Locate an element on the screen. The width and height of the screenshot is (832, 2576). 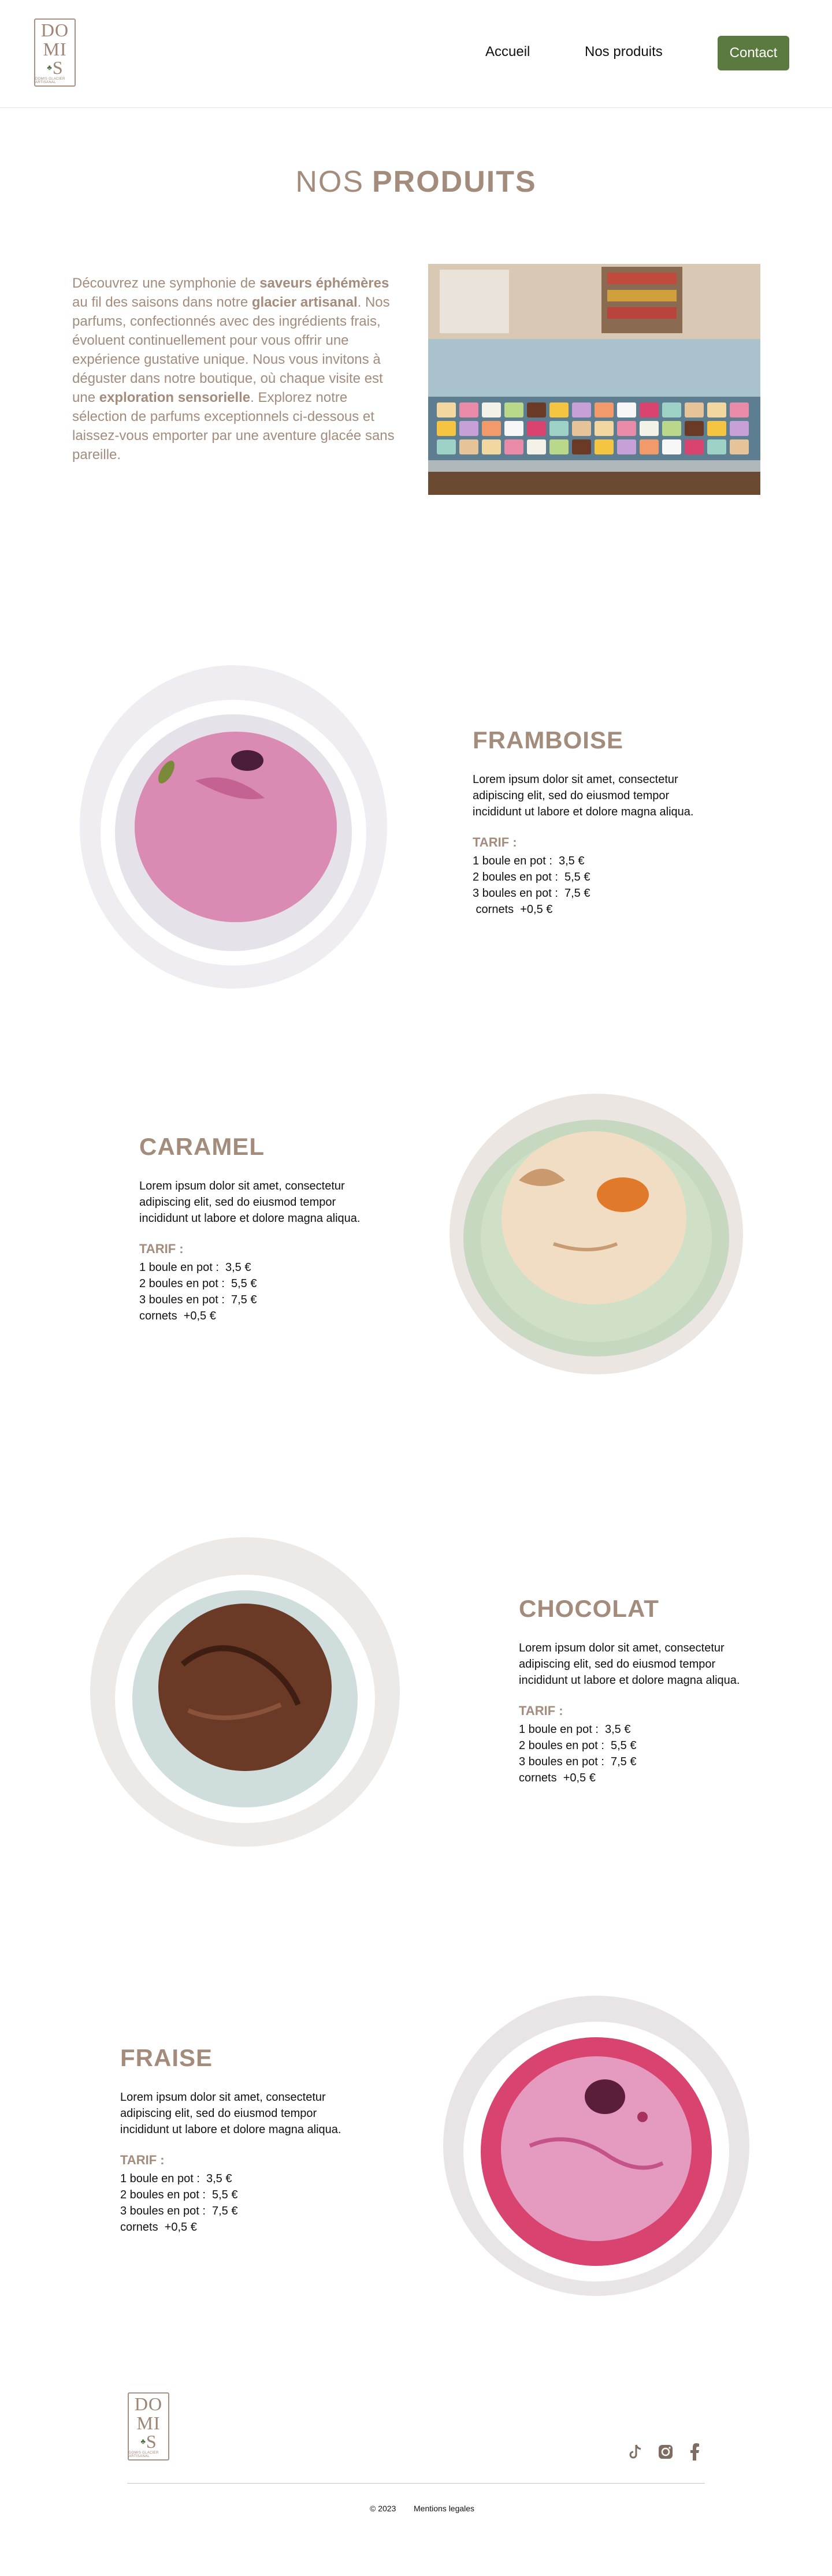
footer-logo: DO MI ♣ S DOMIS GLACIER ARTISANAL is located at coordinates (148, 2426).